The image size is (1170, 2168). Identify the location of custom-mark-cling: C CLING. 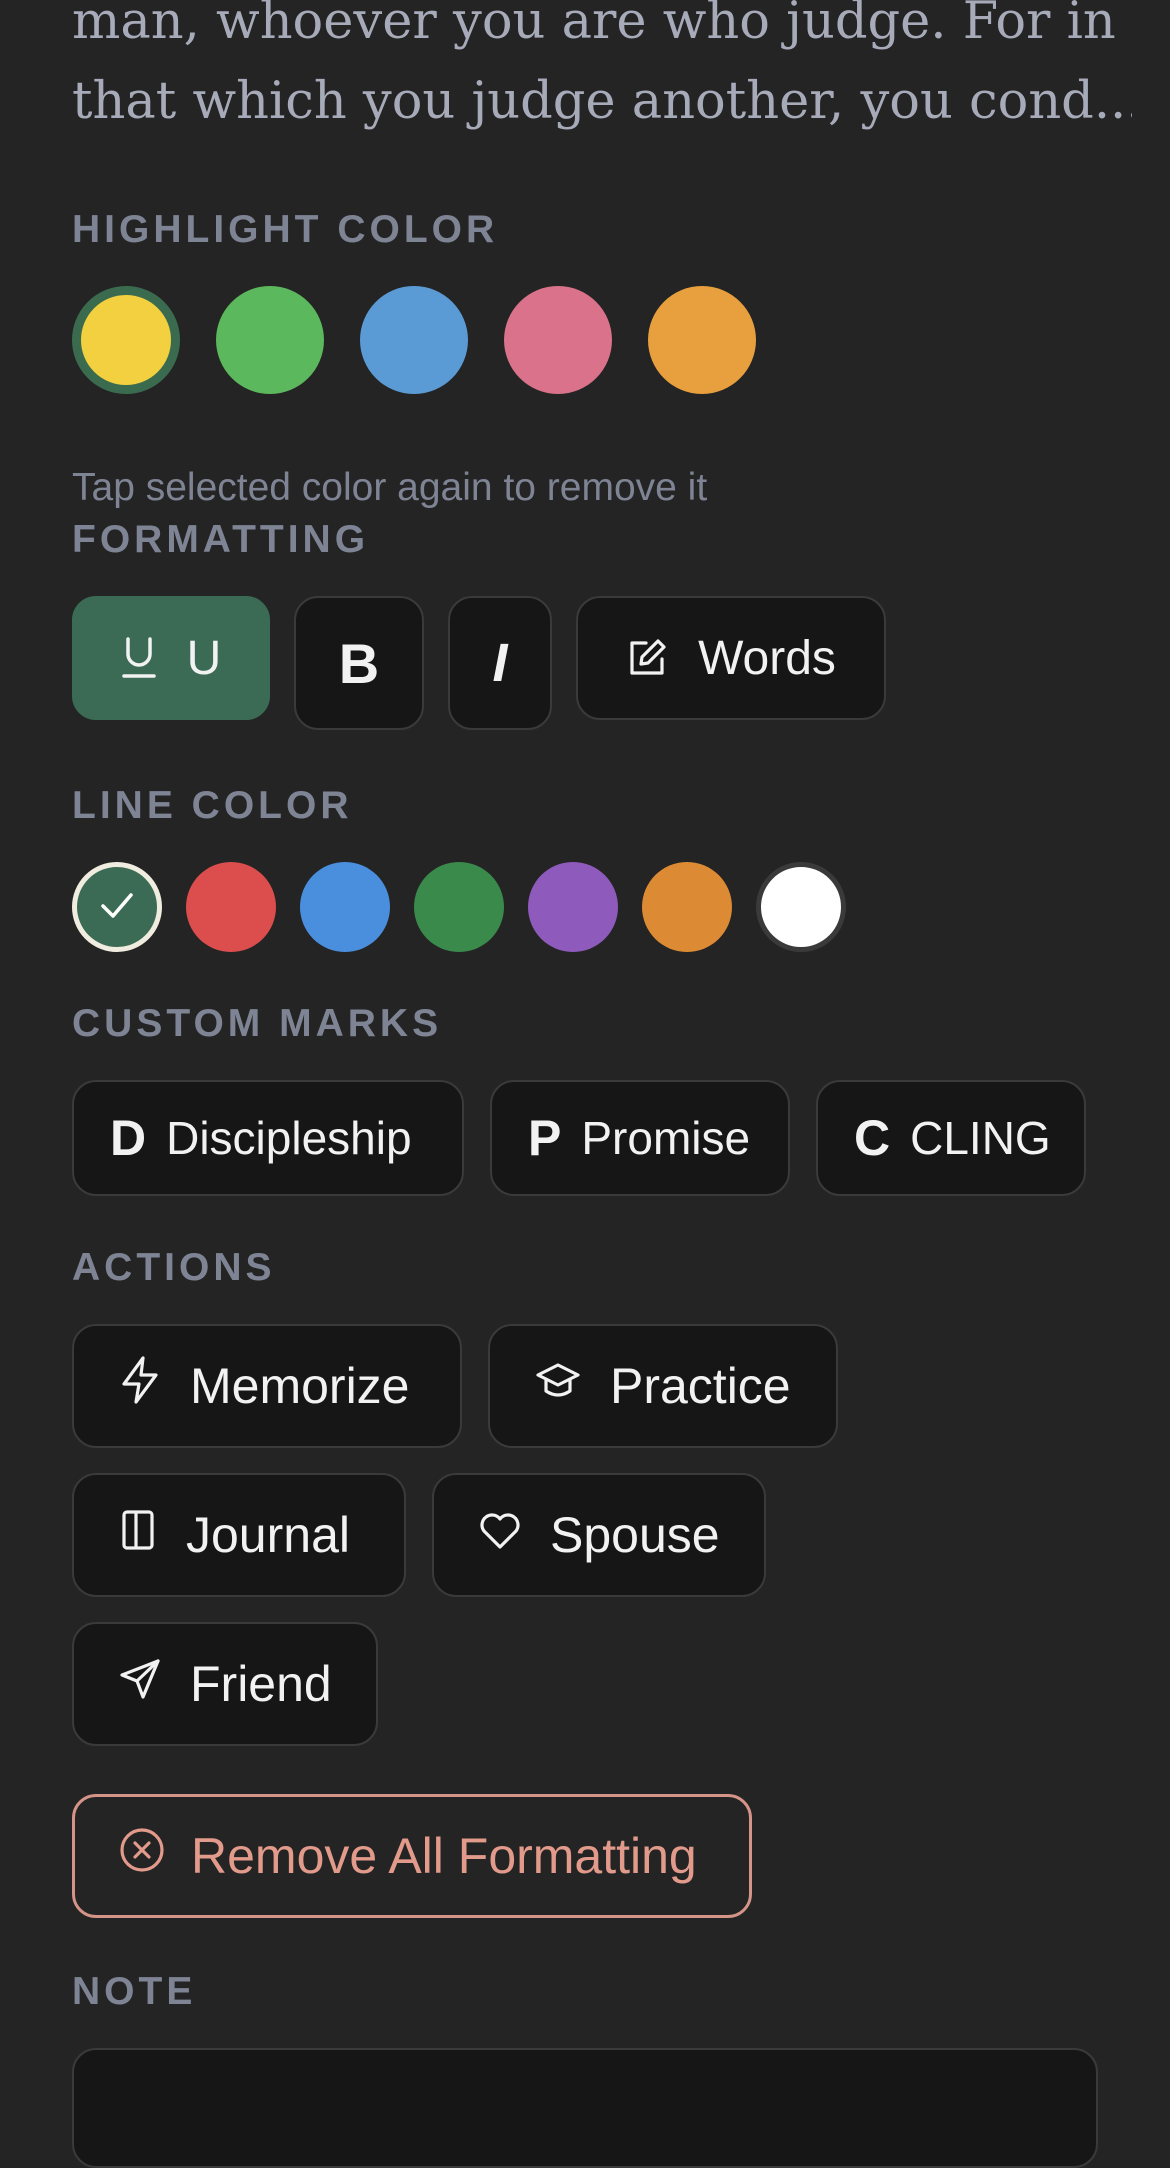
(951, 1138).